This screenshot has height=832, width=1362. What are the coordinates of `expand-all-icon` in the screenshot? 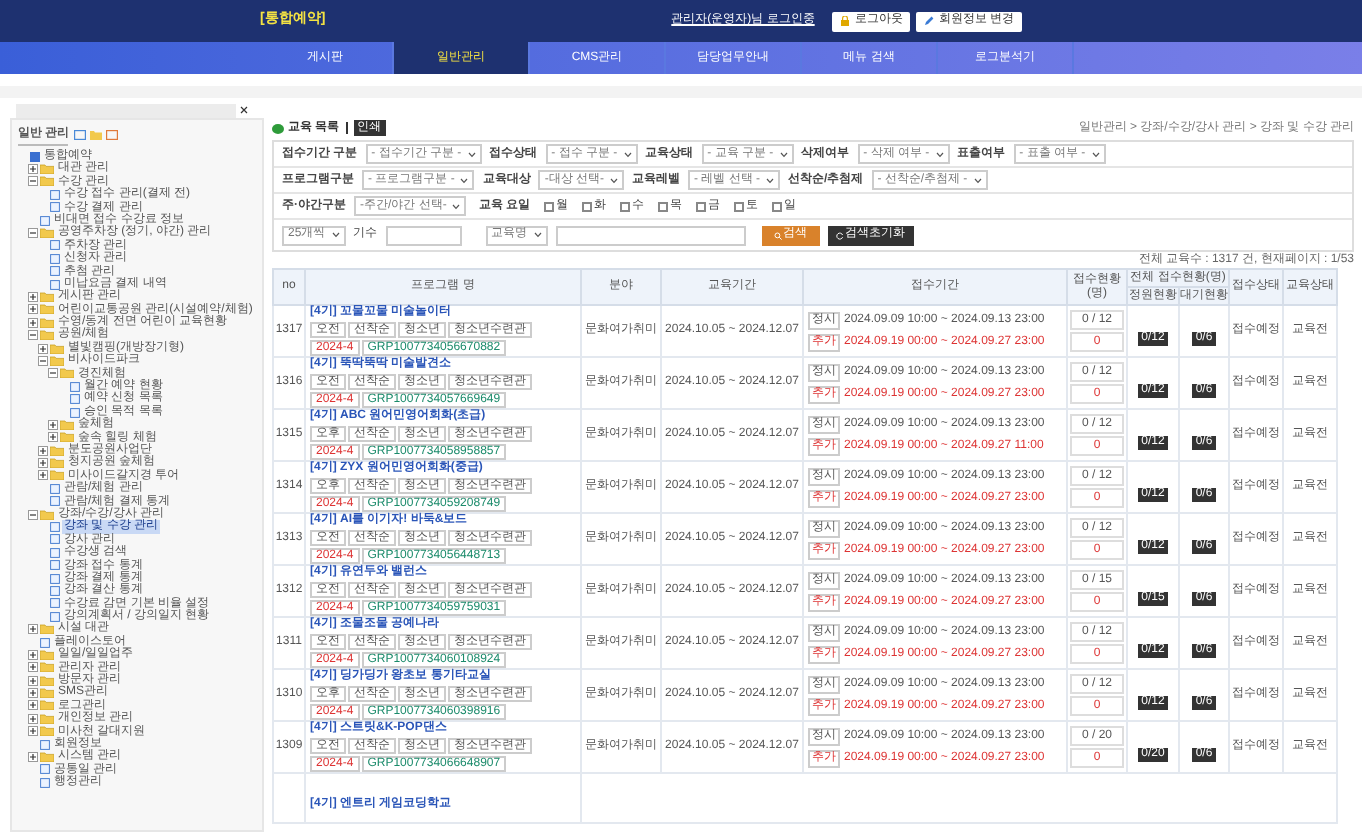 It's located at (79, 134).